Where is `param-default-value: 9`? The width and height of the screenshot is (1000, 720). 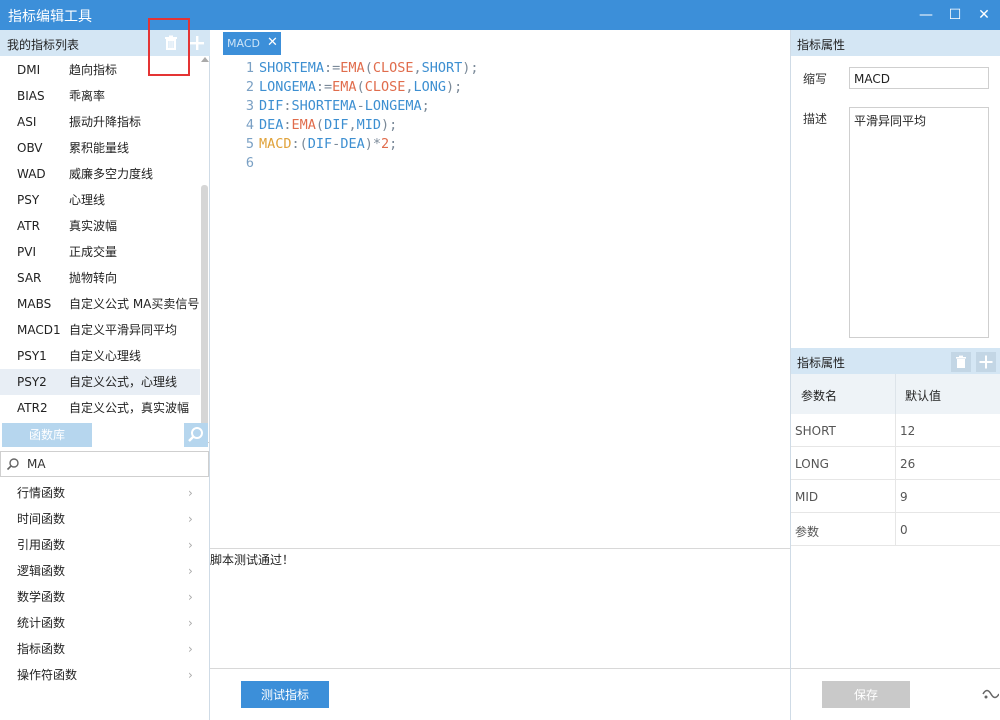 param-default-value: 9 is located at coordinates (904, 497).